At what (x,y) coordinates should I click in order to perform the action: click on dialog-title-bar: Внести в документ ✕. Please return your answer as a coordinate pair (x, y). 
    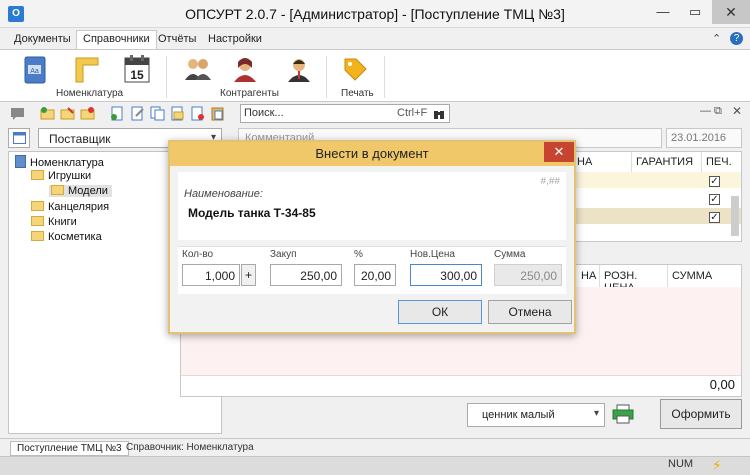
    Looking at the image, I should click on (372, 154).